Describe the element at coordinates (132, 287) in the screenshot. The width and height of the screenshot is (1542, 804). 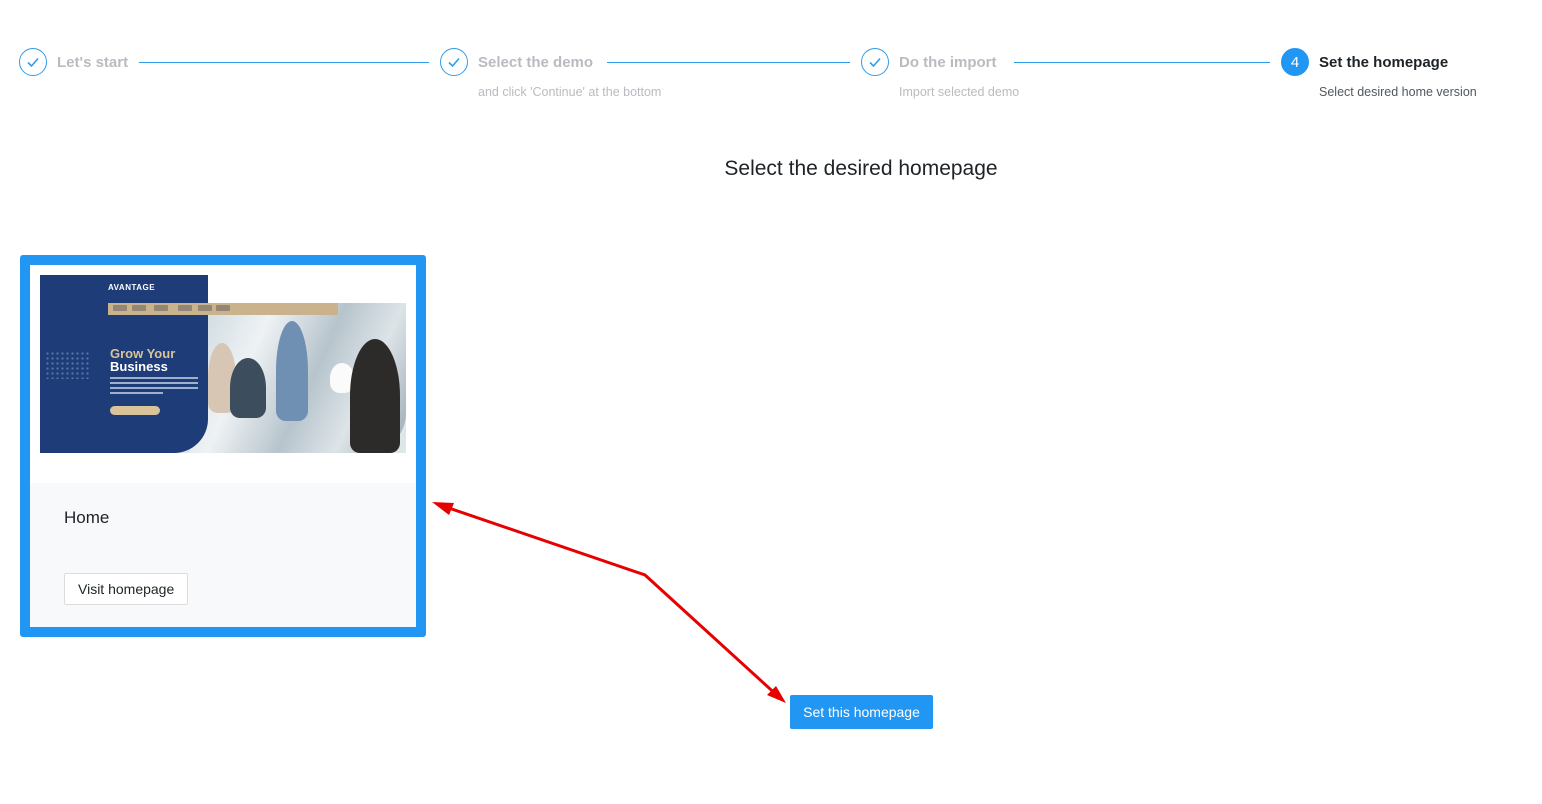
I see `preview-logo: AVANTAGE` at that location.